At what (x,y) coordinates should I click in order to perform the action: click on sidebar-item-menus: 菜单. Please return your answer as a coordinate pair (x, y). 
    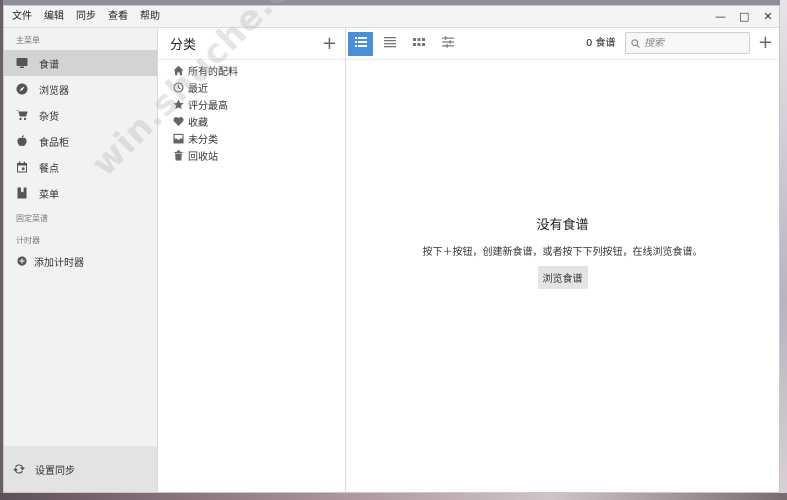
    Looking at the image, I should click on (80, 193).